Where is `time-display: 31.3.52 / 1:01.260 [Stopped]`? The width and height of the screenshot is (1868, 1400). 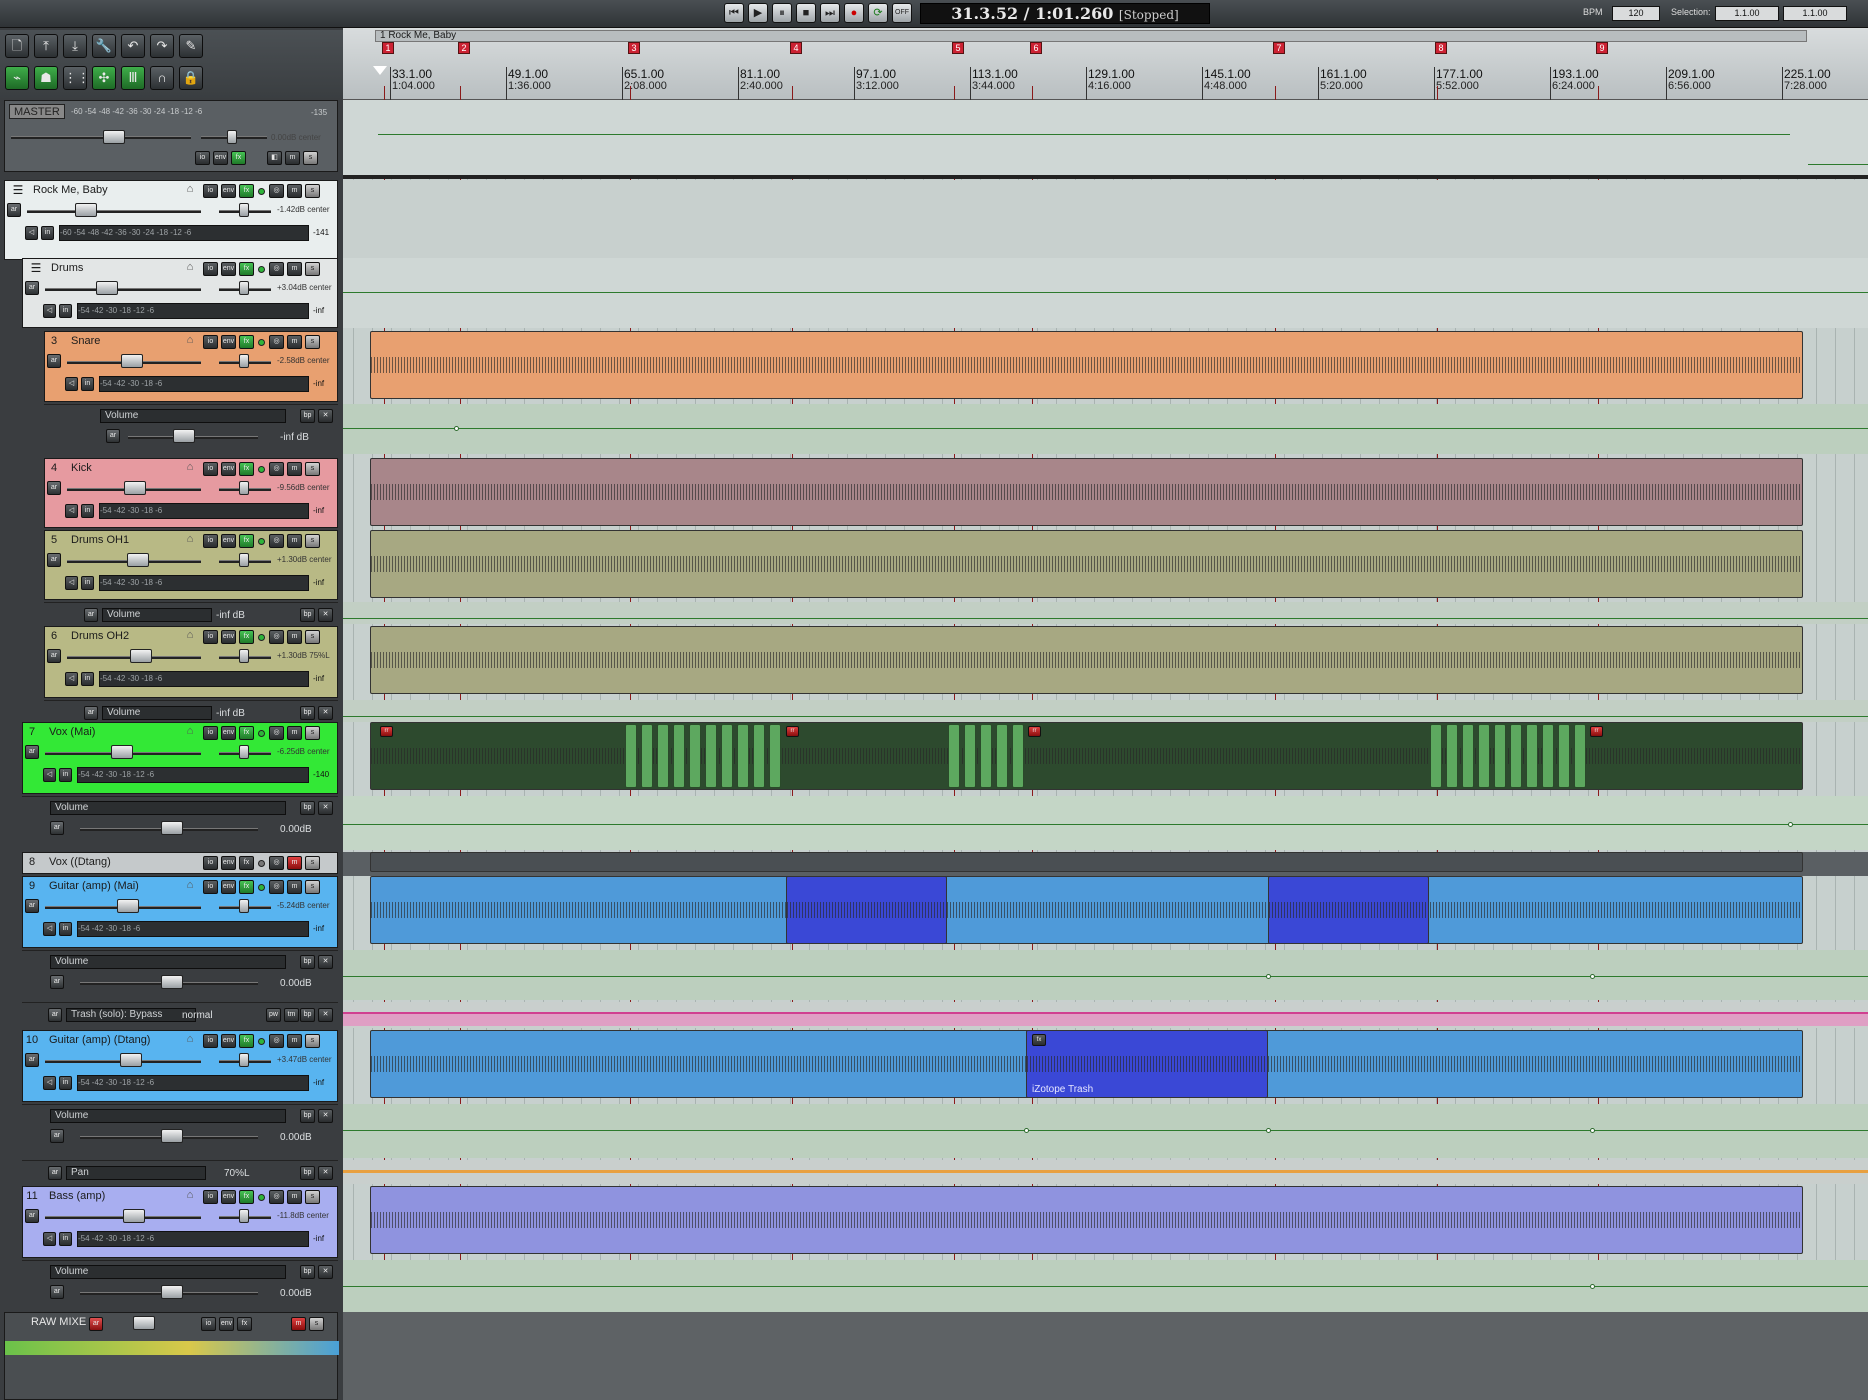
time-display: 31.3.52 / 1:01.260 [Stopped] is located at coordinates (1065, 13).